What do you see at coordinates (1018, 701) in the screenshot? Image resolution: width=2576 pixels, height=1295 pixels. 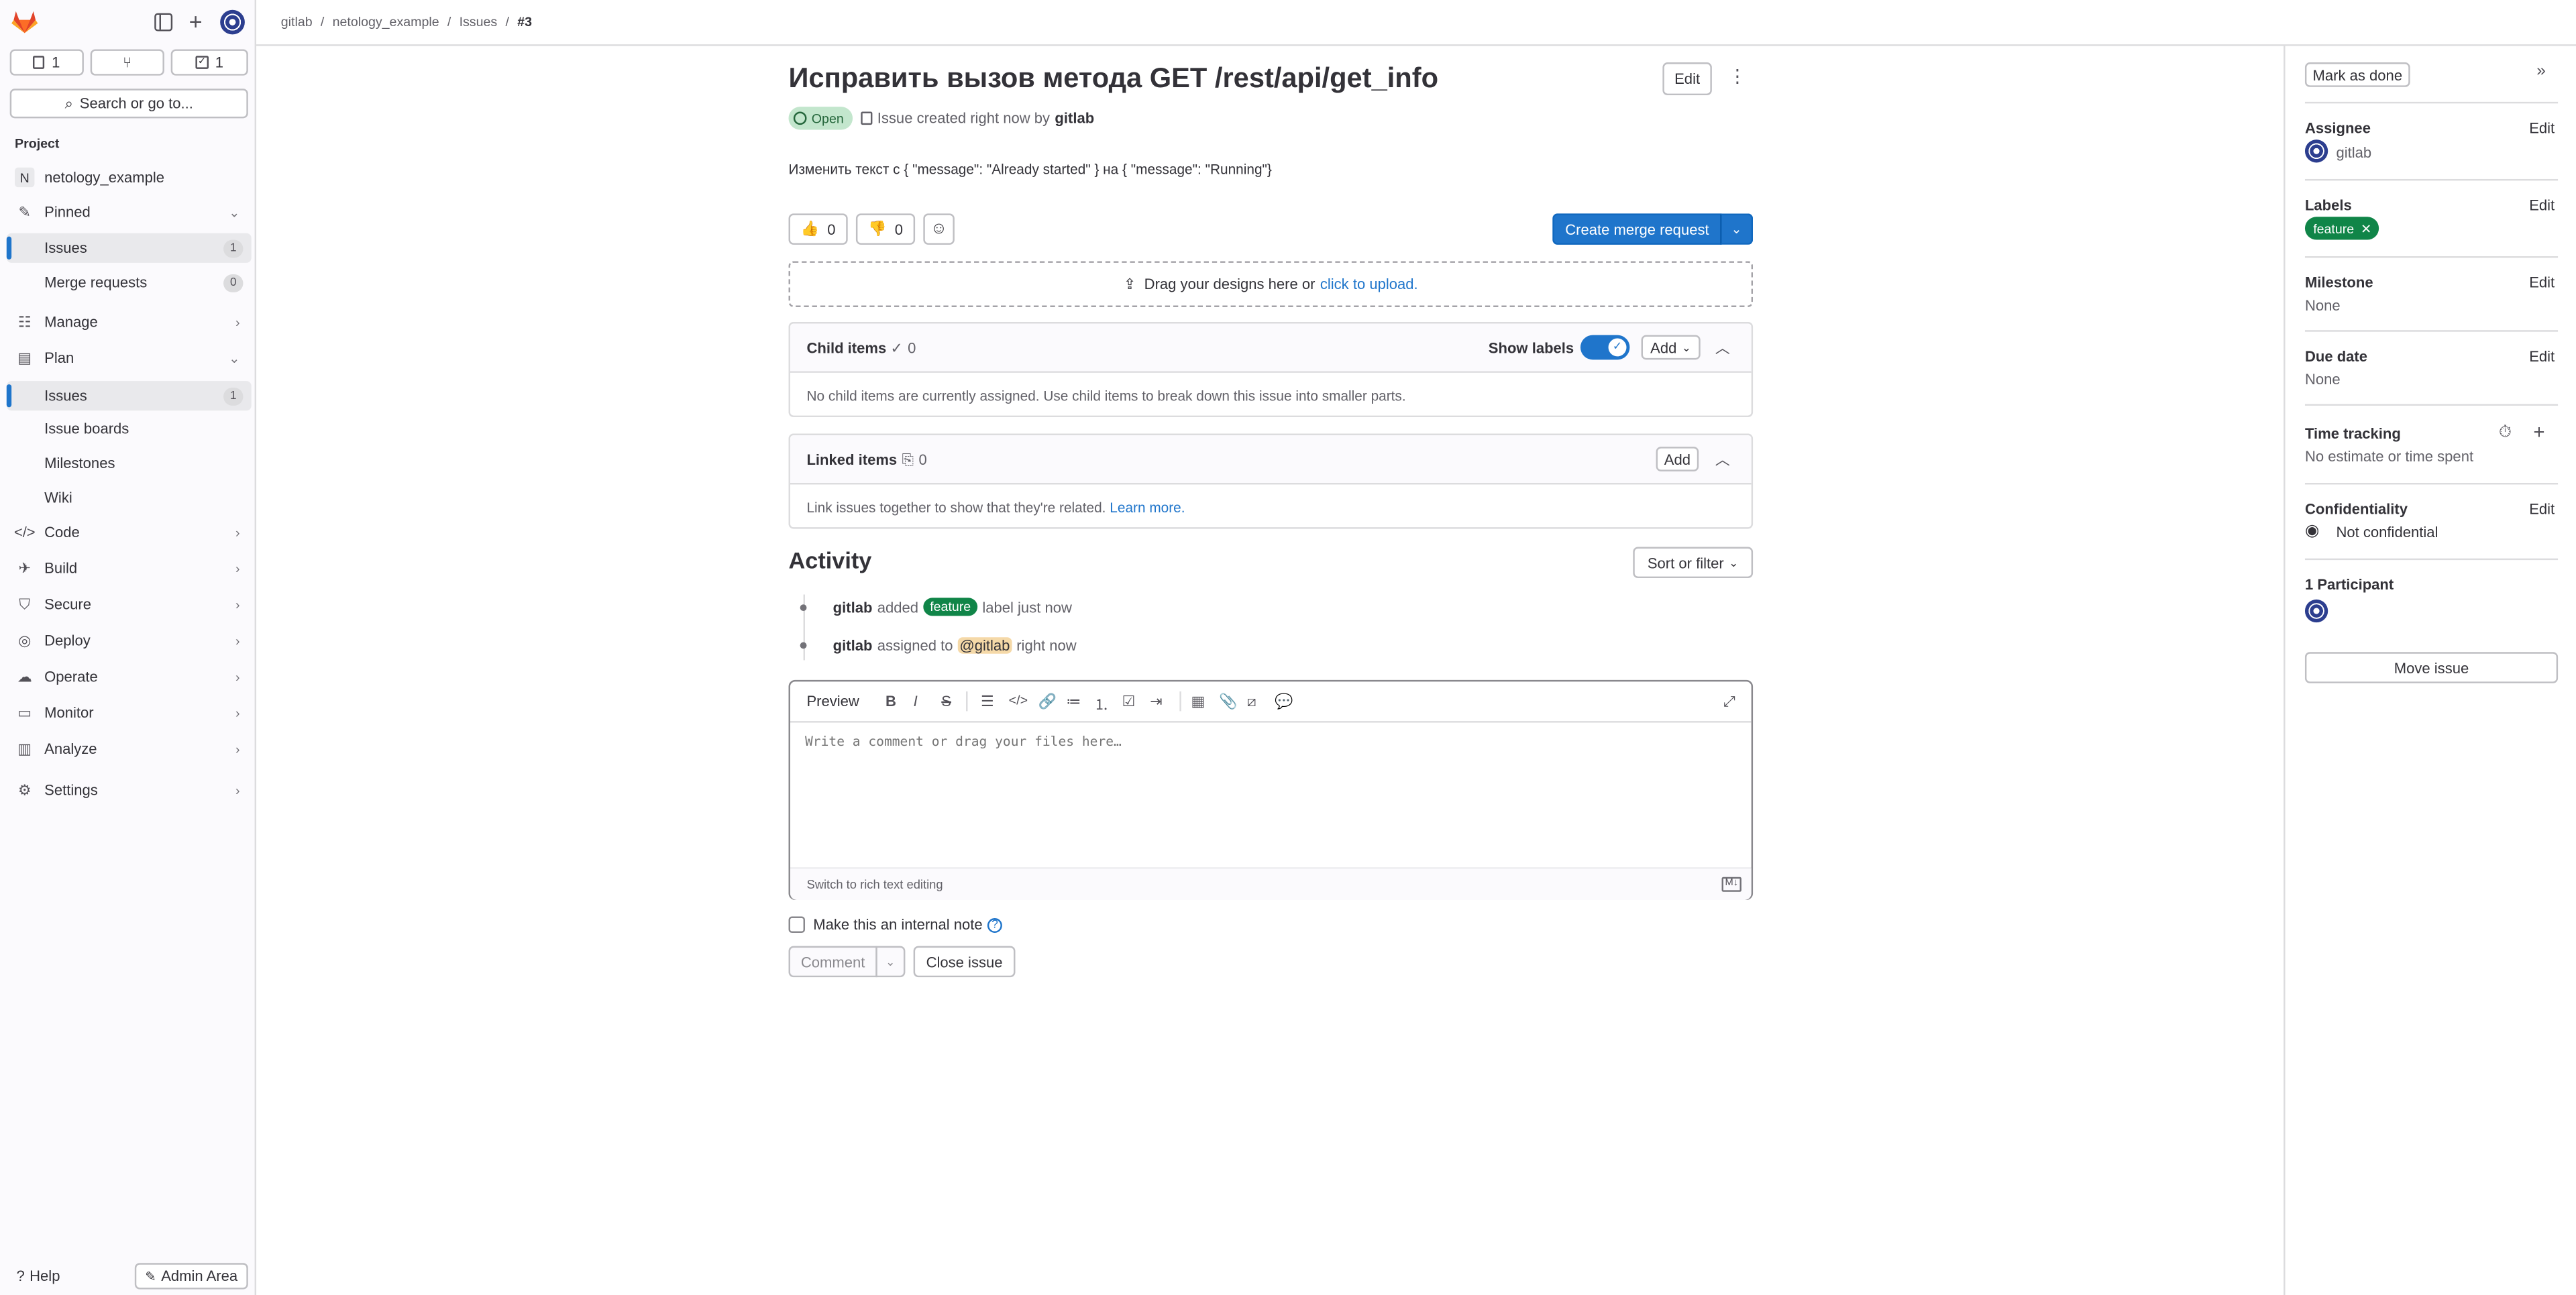 I see `code-icon: </>` at bounding box center [1018, 701].